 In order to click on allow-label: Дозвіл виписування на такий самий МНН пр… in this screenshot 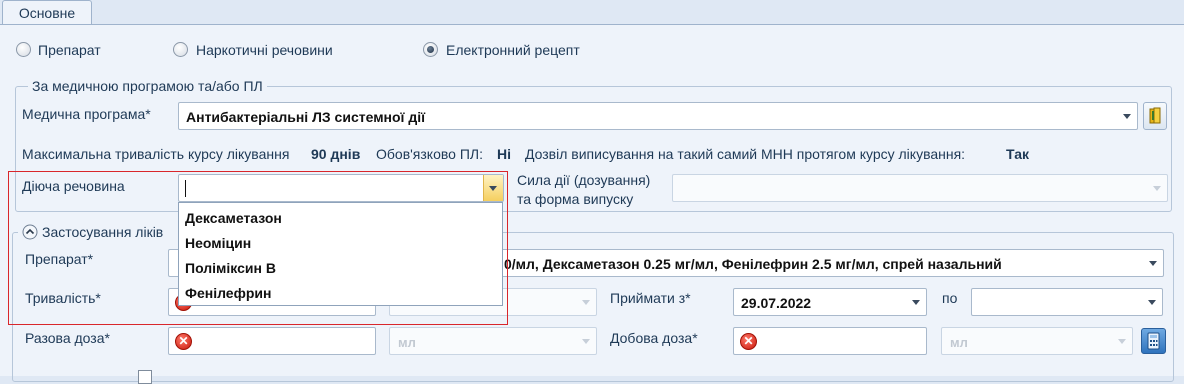, I will do `click(745, 154)`.